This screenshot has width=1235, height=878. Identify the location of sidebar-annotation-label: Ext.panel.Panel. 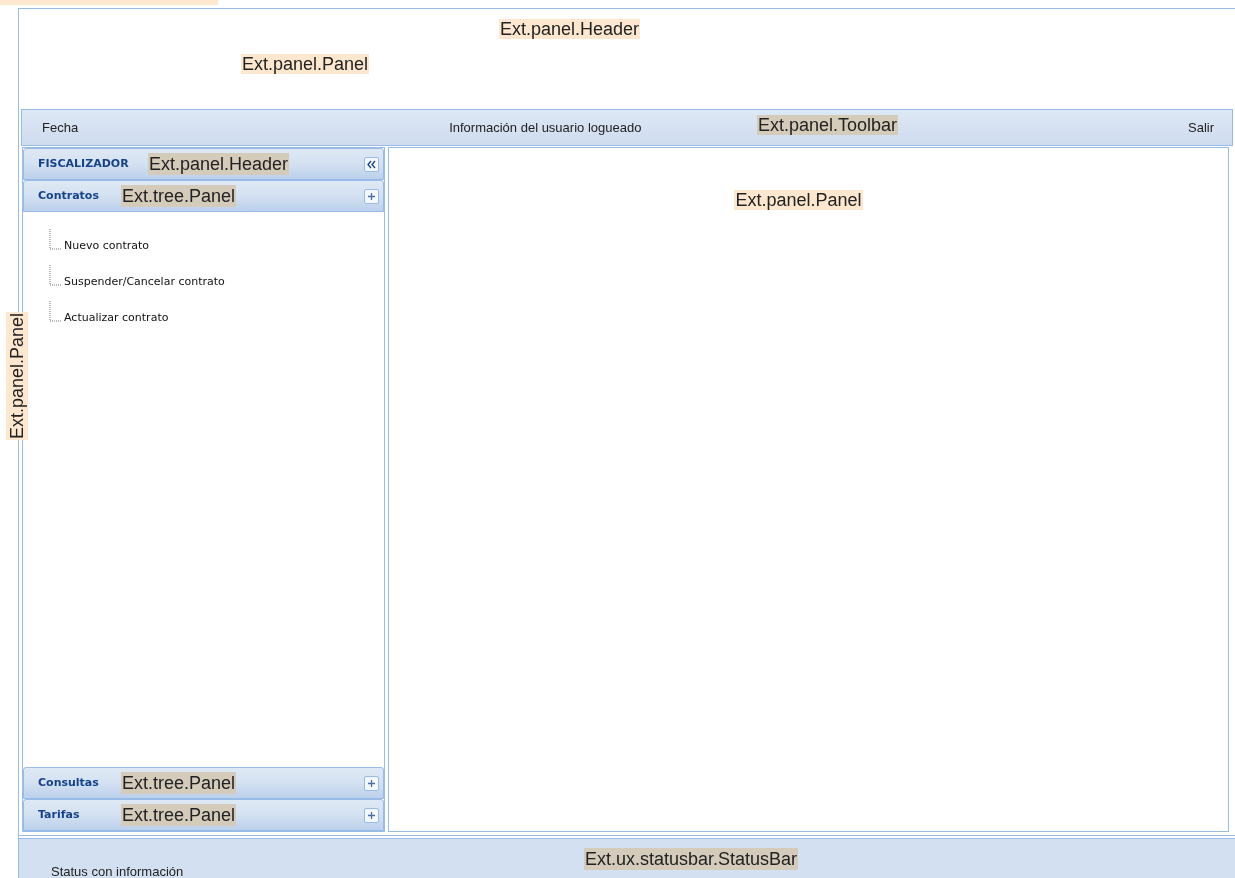
(17, 376).